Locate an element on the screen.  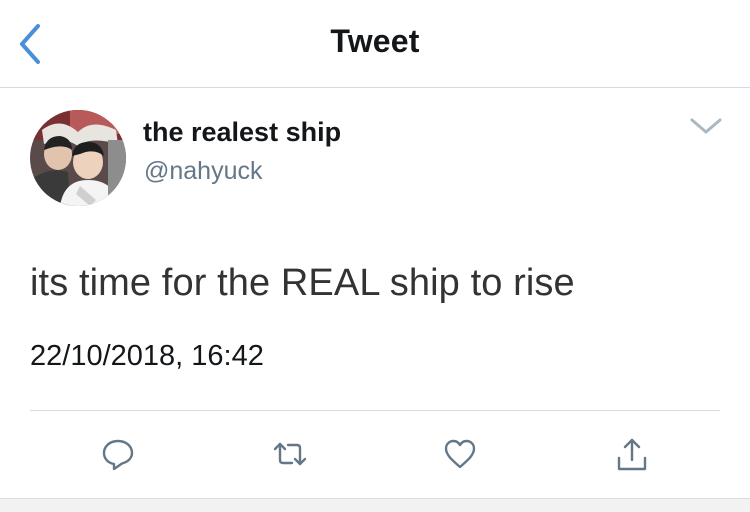
avatar is located at coordinates (78, 158).